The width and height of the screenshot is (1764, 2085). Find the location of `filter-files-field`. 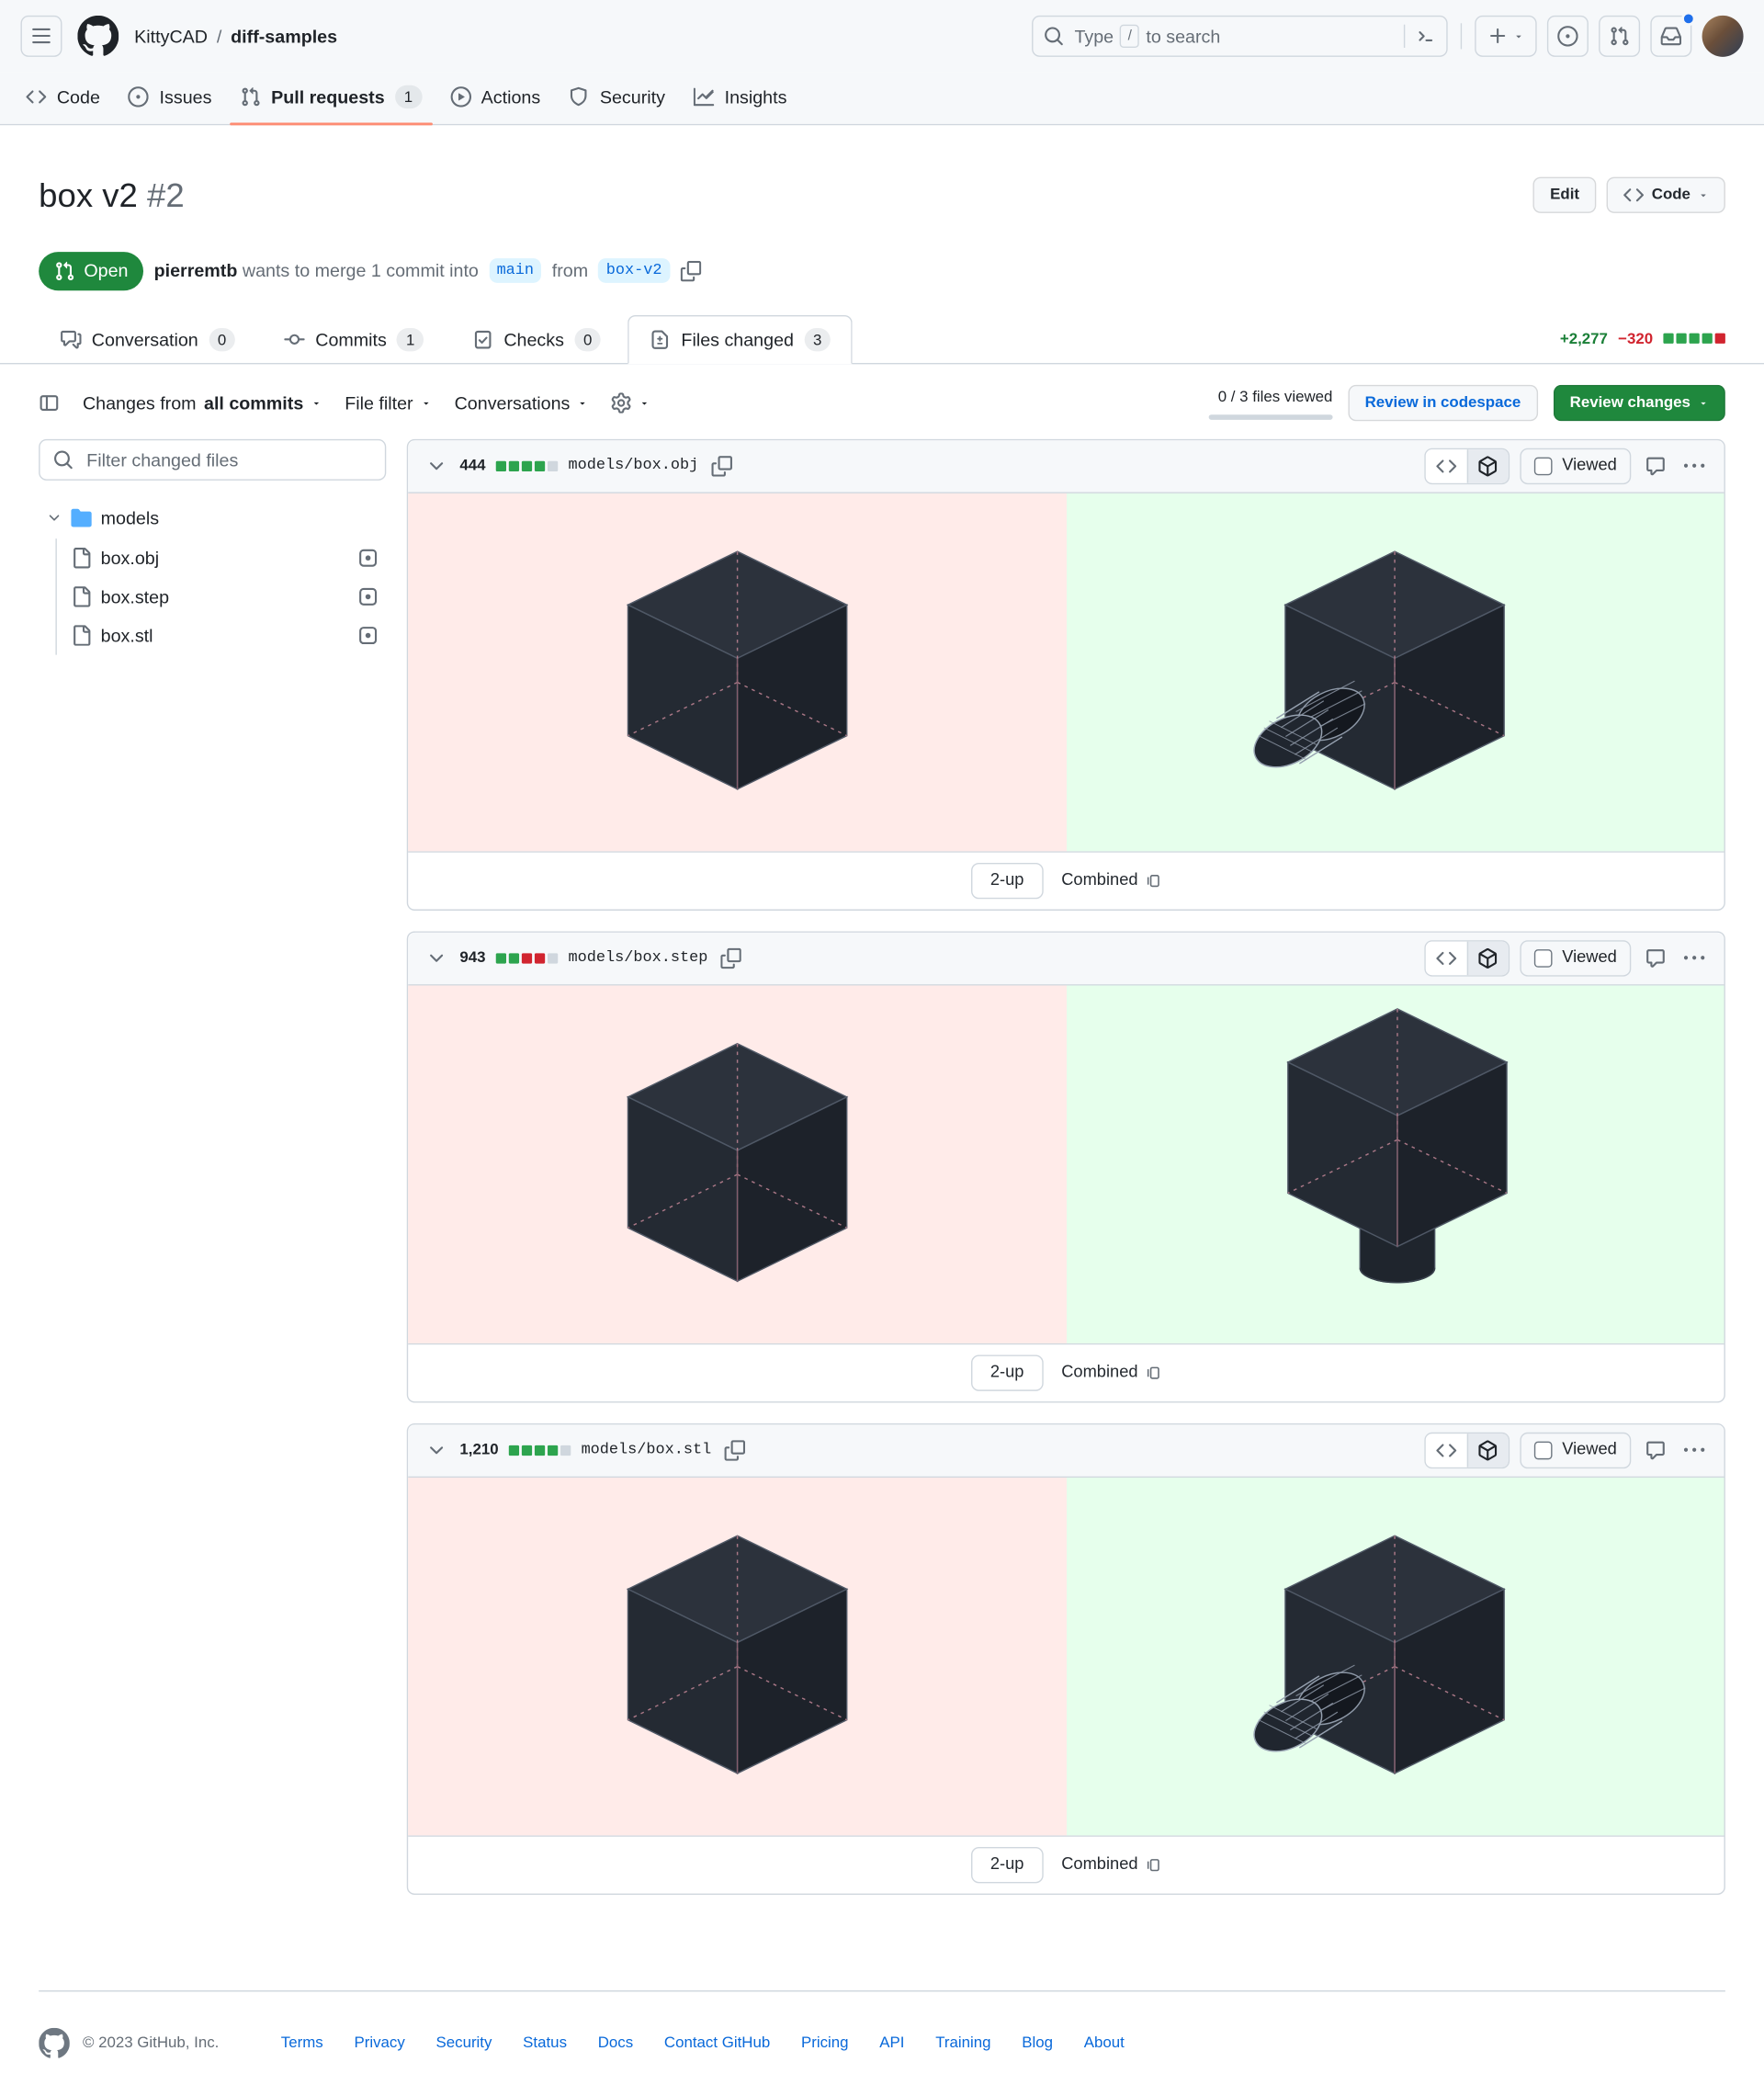

filter-files-field is located at coordinates (213, 460).